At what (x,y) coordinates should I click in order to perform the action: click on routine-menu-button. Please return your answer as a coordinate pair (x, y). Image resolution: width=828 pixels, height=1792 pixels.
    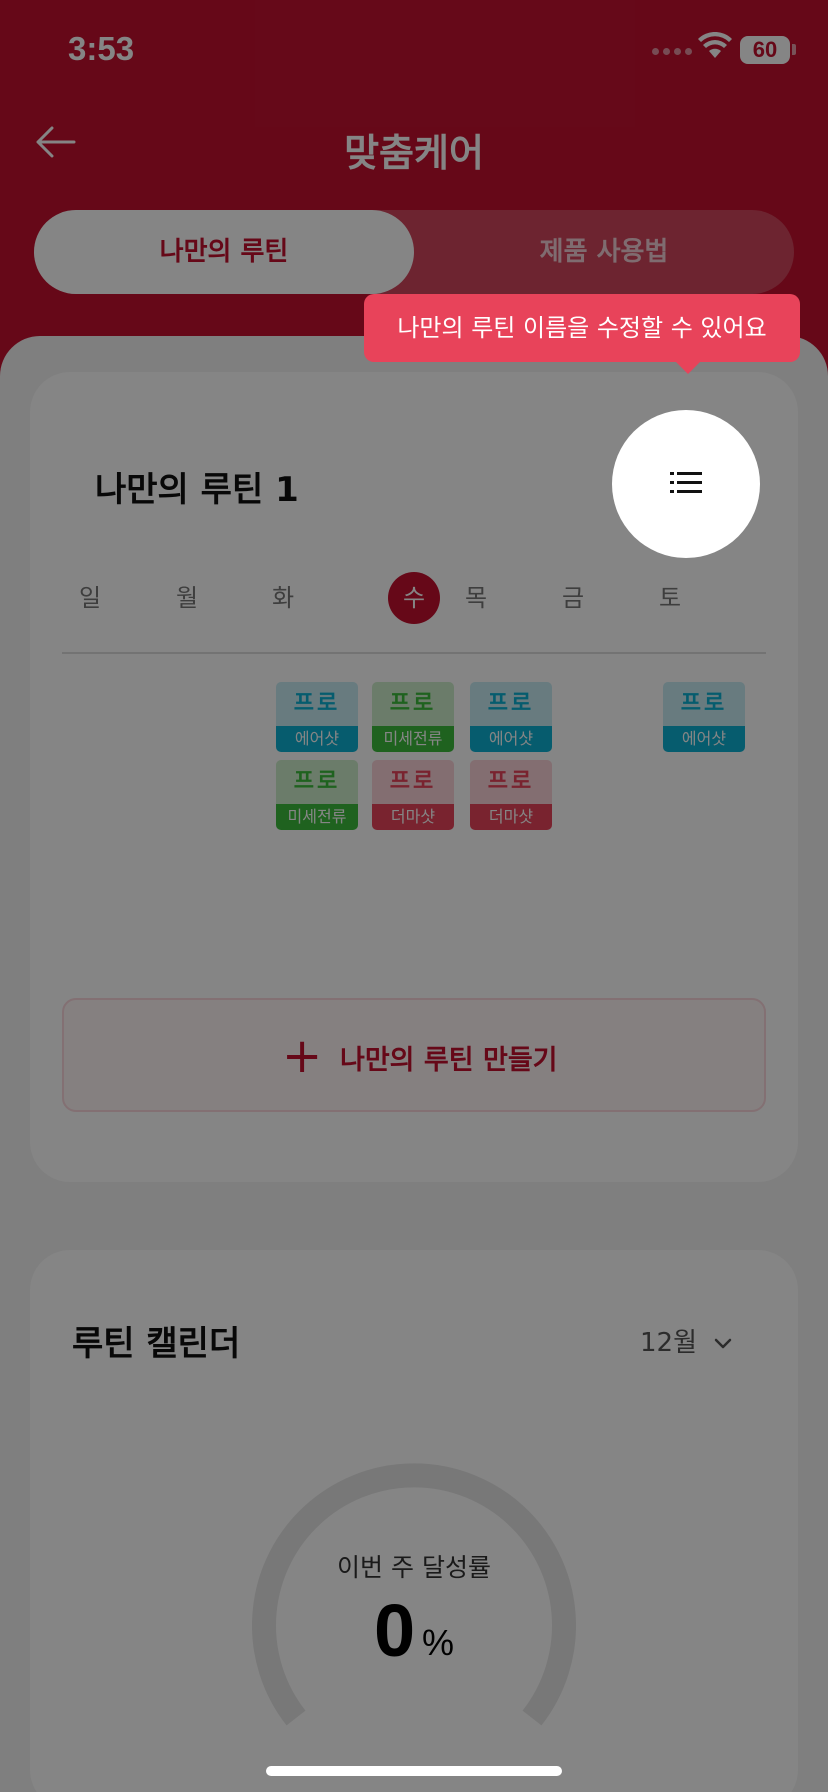
    Looking at the image, I should click on (686, 484).